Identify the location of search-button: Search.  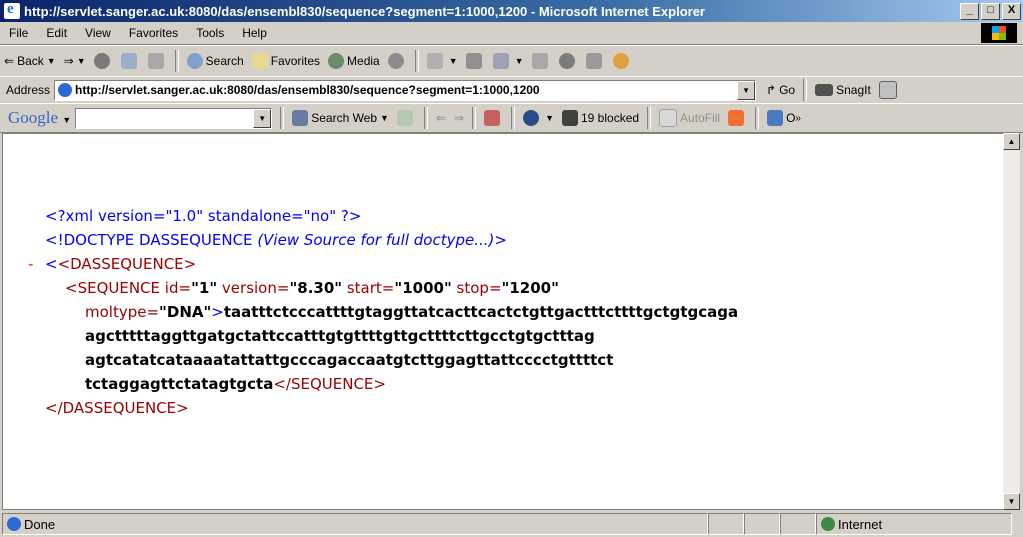
(215, 61).